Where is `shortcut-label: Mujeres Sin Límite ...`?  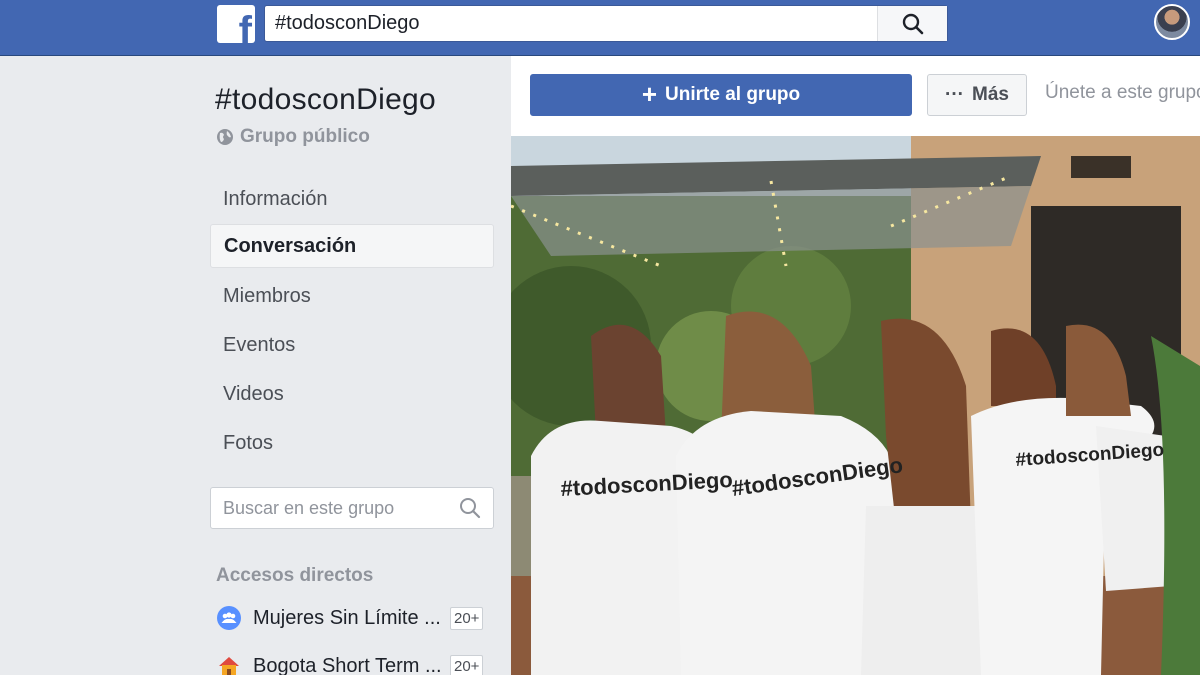 shortcut-label: Mujeres Sin Límite ... is located at coordinates (347, 617).